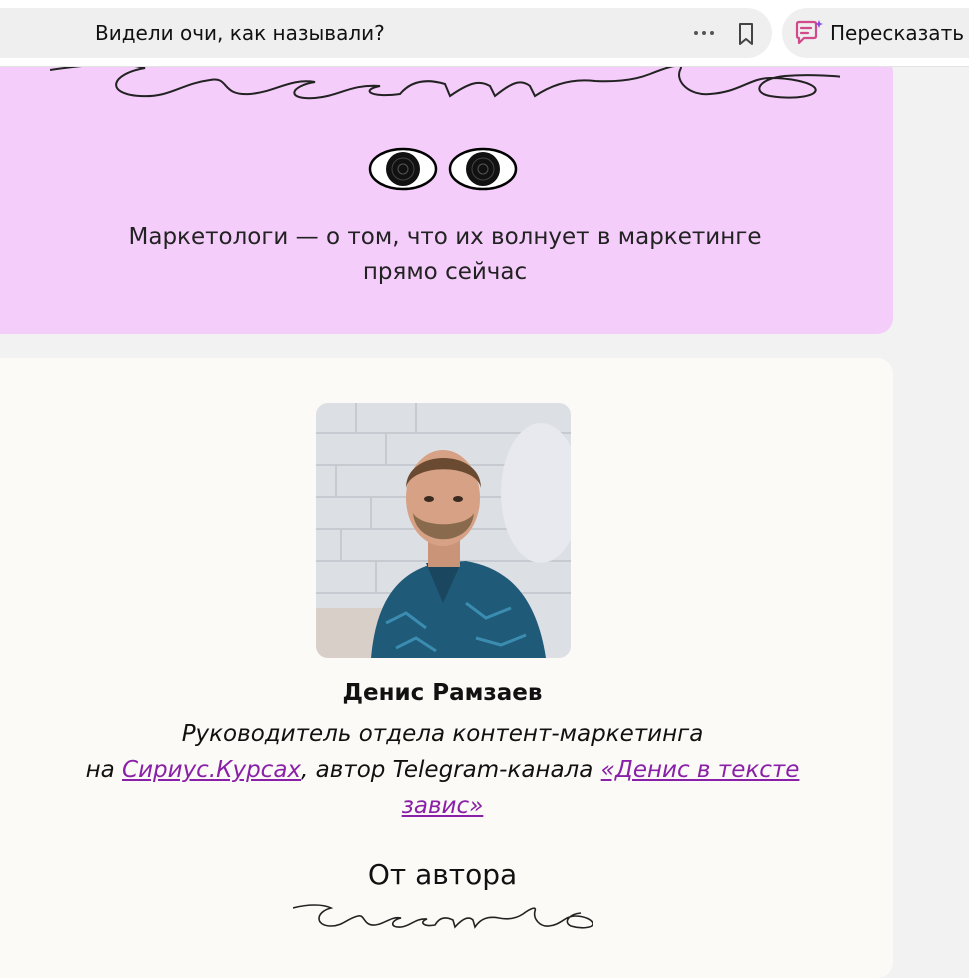  What do you see at coordinates (211, 770) in the screenshot?
I see `company-link: Сириус.Курсах` at bounding box center [211, 770].